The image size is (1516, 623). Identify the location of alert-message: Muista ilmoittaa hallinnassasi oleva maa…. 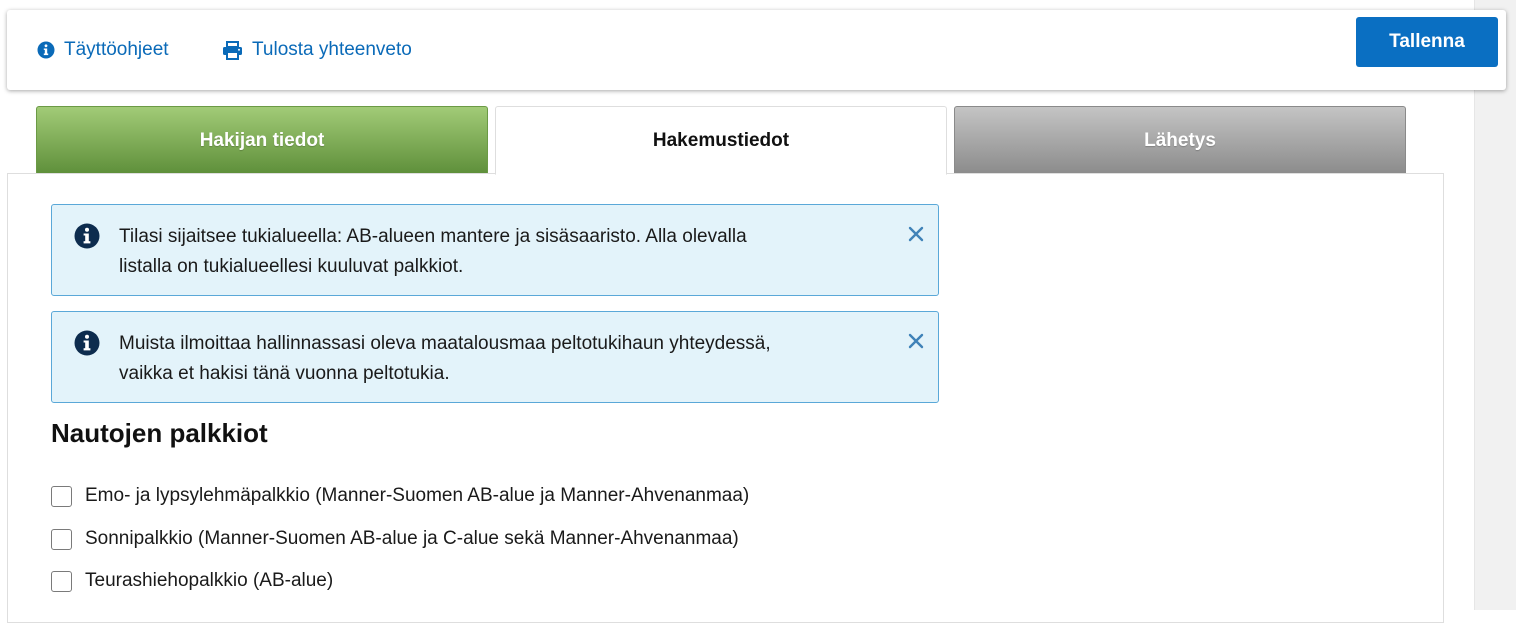
(484, 359).